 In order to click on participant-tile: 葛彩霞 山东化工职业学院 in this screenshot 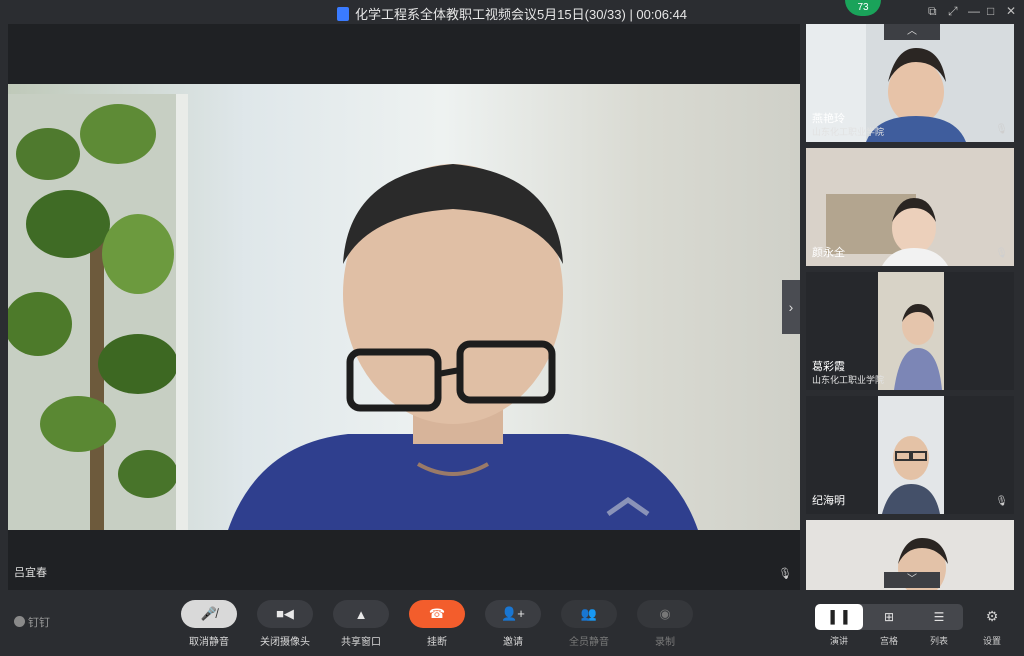, I will do `click(910, 331)`.